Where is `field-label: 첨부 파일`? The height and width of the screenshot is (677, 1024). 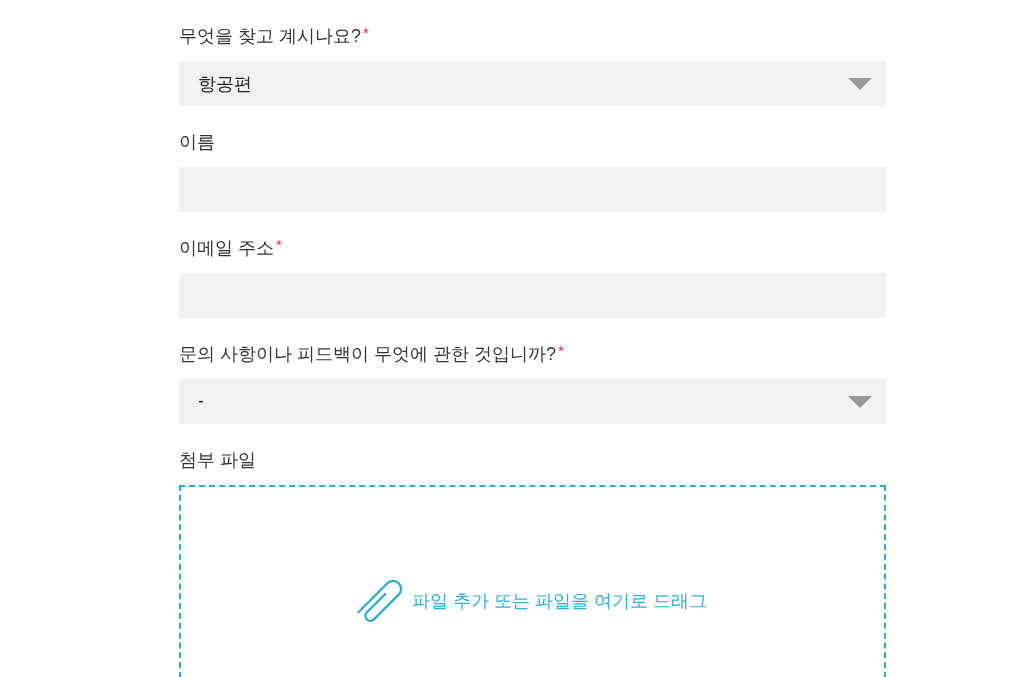
field-label: 첨부 파일 is located at coordinates (217, 460).